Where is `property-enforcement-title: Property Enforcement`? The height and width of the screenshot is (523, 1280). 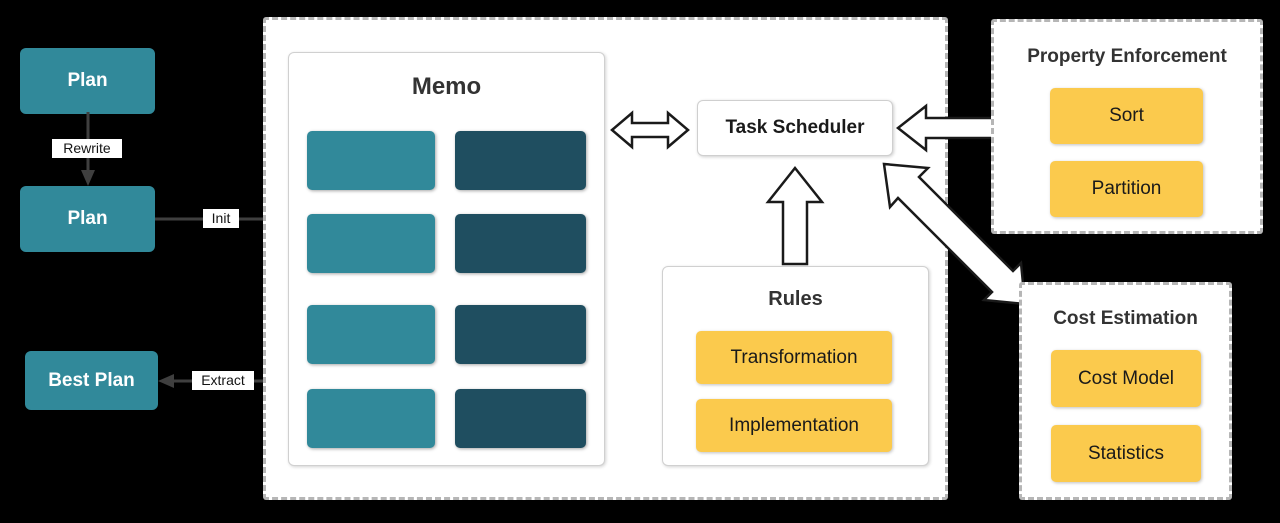 property-enforcement-title: Property Enforcement is located at coordinates (1127, 56).